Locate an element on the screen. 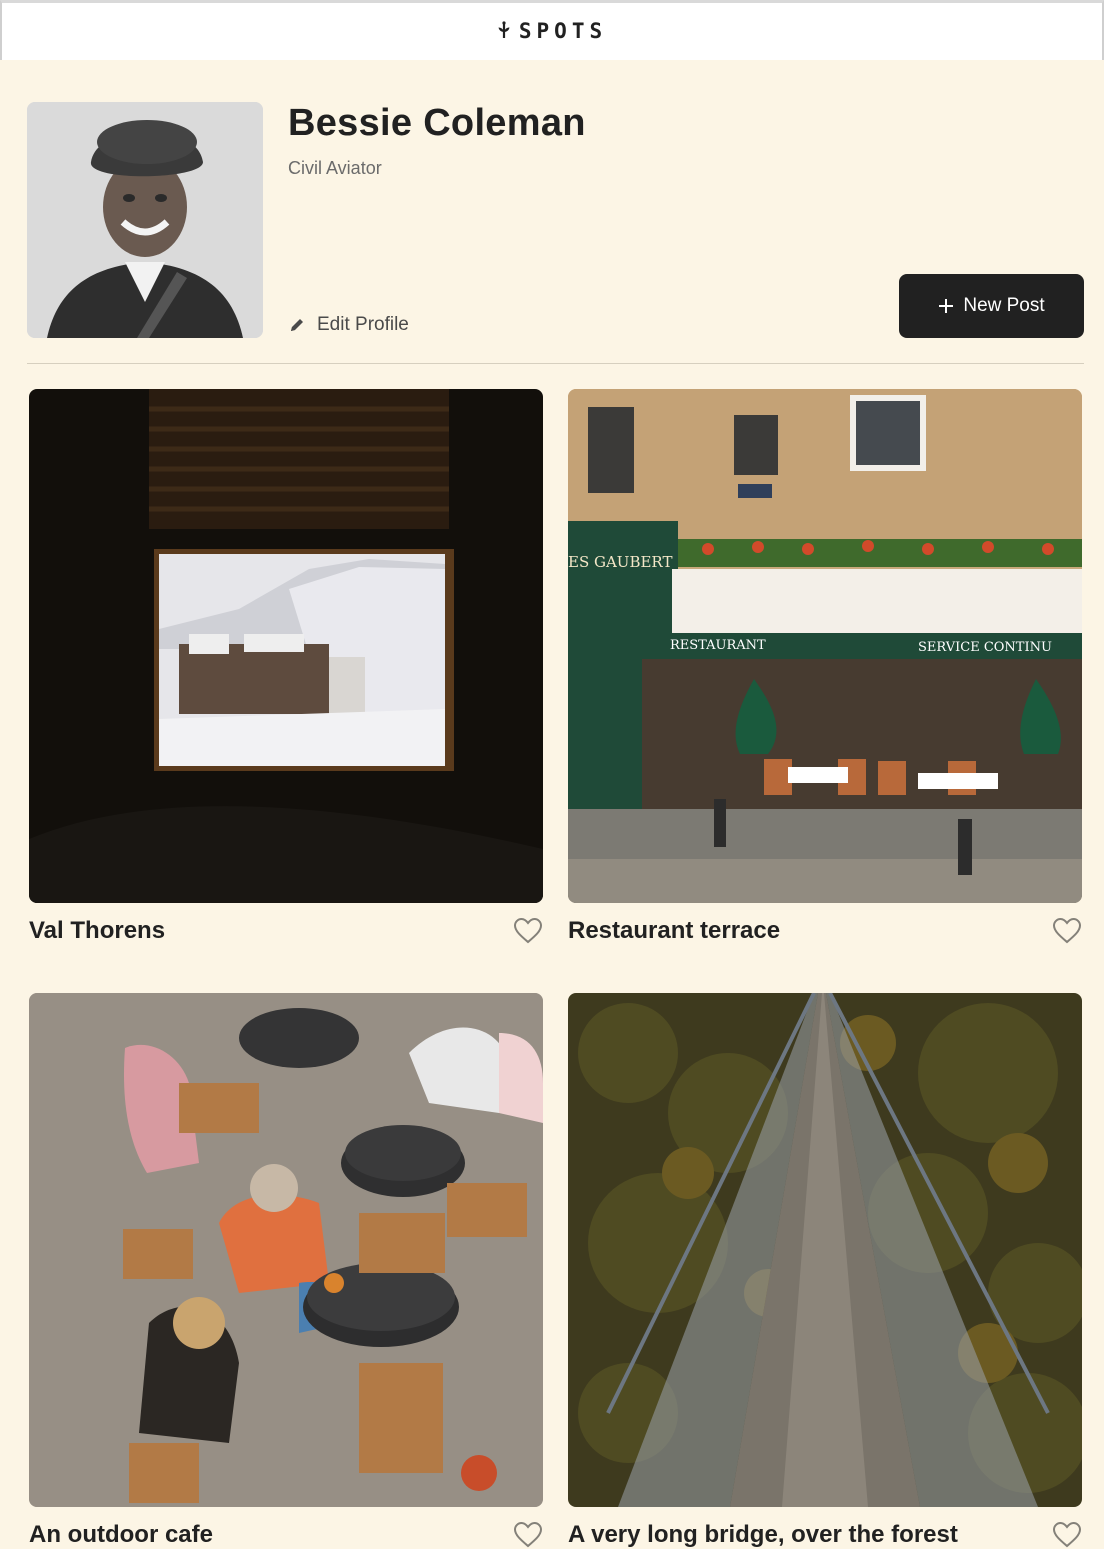 The height and width of the screenshot is (1549, 1104). svg-text: RESTAURANT is located at coordinates (718, 645).